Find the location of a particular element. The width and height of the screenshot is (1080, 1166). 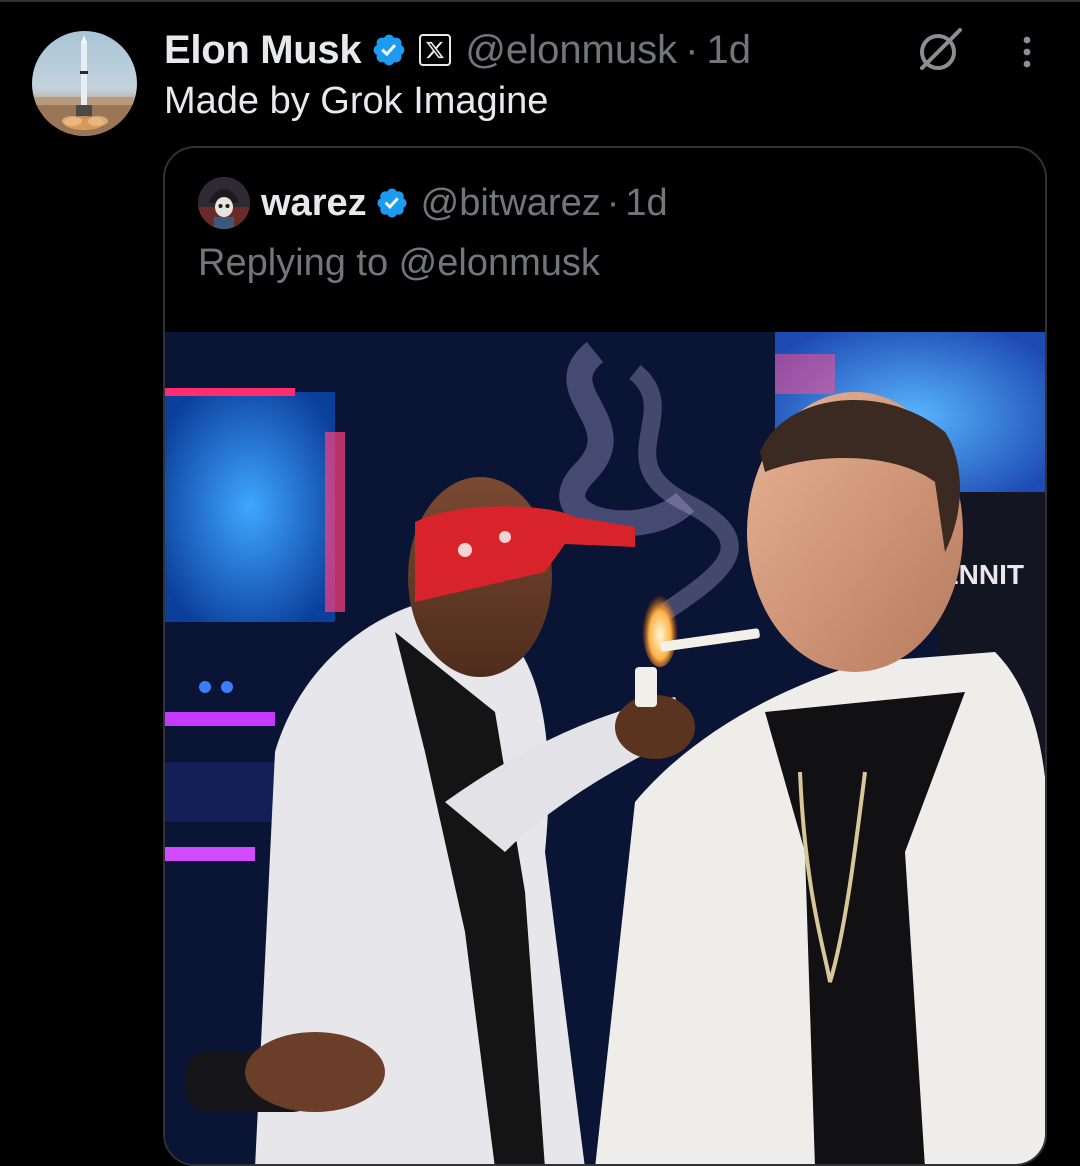

more-vertical-icon is located at coordinates (1027, 52).